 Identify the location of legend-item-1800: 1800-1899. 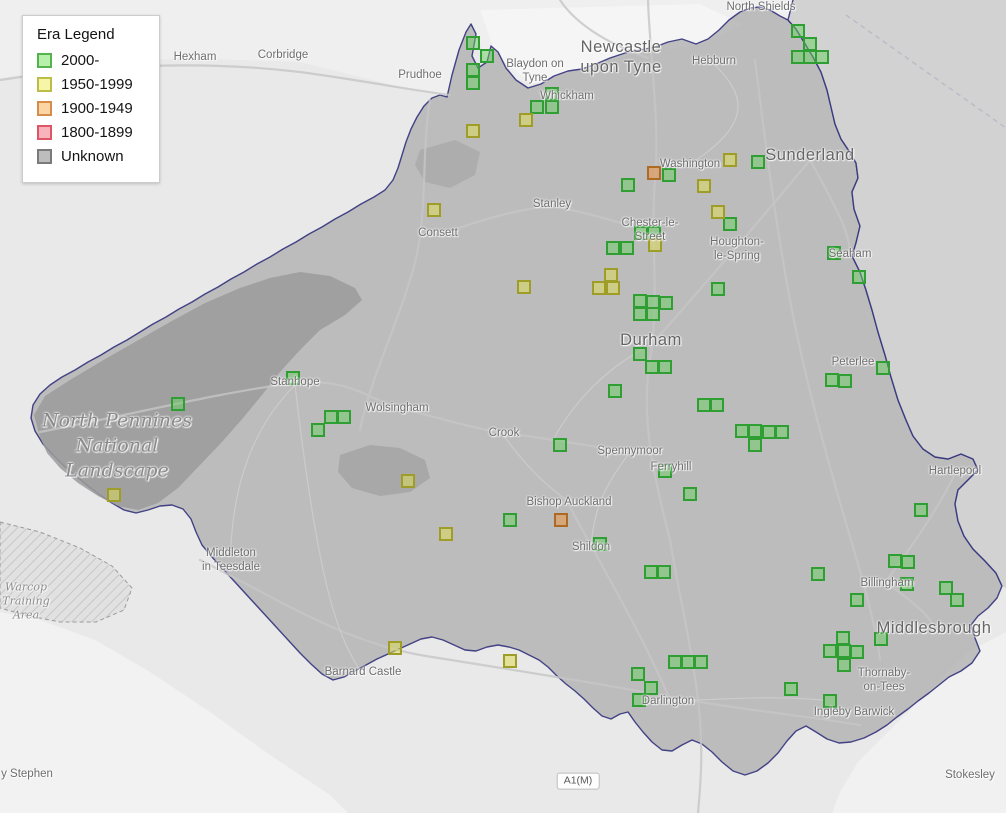
(92, 132).